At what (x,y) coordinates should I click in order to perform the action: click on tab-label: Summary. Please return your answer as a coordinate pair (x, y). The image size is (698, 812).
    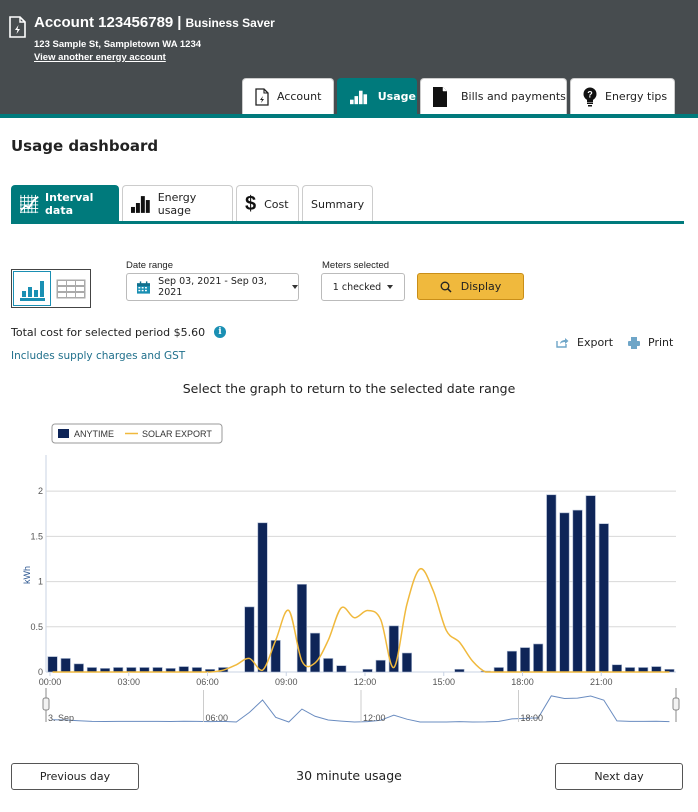
    Looking at the image, I should click on (338, 204).